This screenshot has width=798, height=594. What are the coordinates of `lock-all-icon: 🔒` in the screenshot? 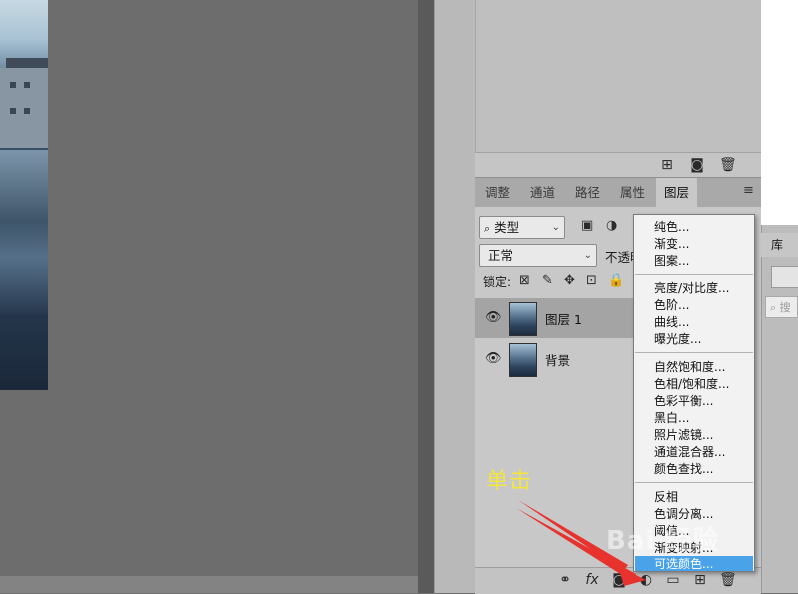 It's located at (616, 280).